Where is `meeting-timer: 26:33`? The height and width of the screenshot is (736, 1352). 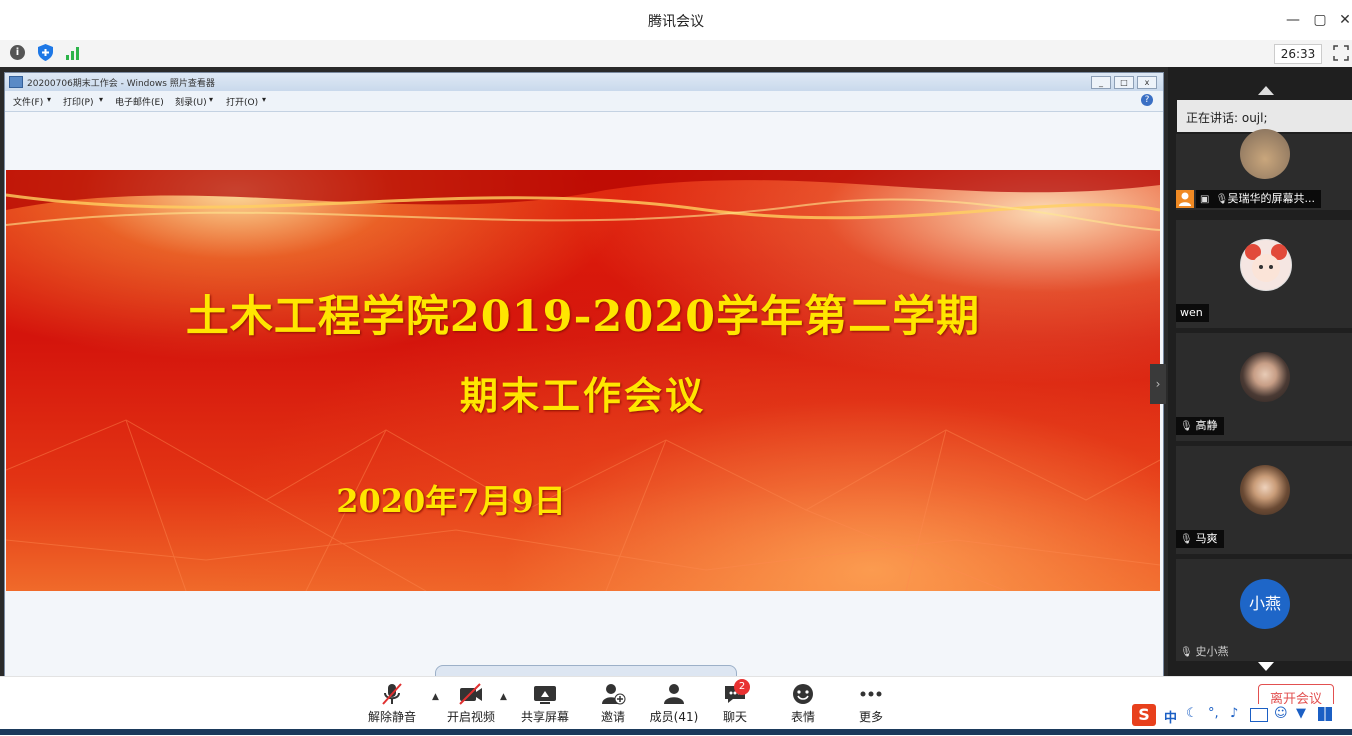 meeting-timer: 26:33 is located at coordinates (1298, 54).